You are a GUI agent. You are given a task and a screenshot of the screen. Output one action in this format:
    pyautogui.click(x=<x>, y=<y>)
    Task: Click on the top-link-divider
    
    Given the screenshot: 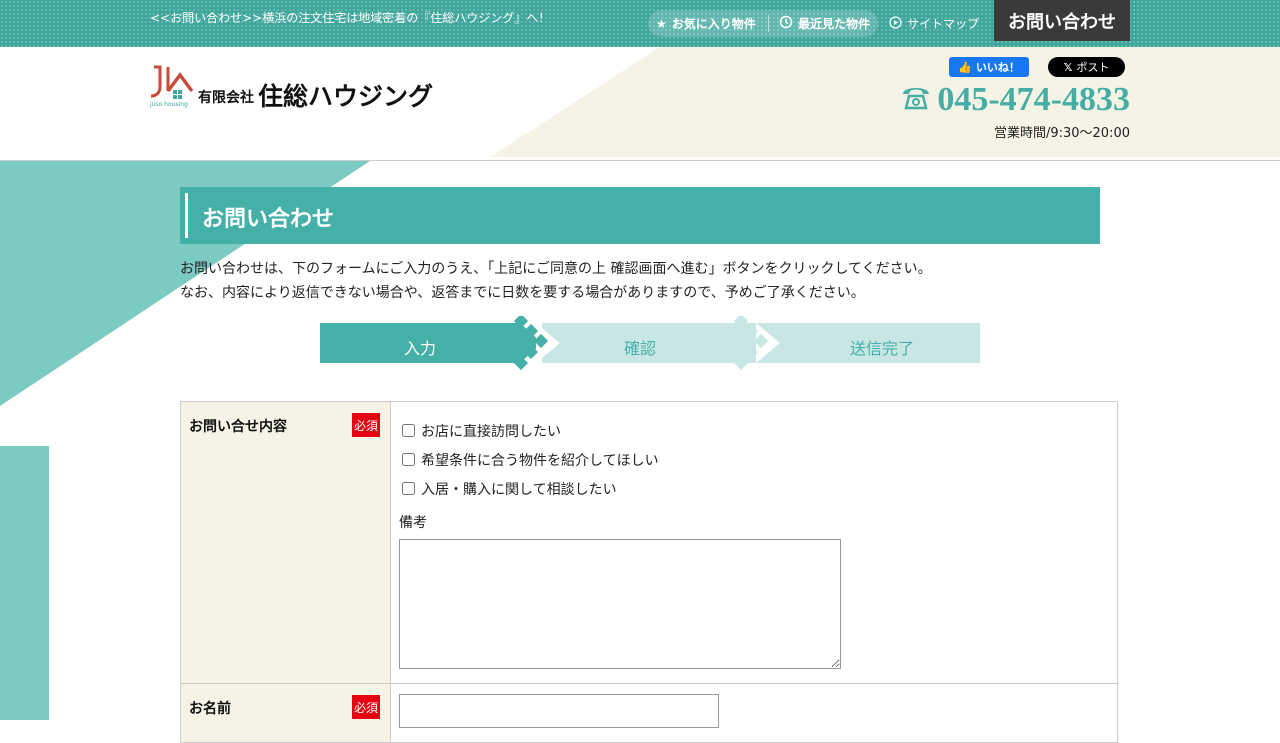 What is the action you would take?
    pyautogui.click(x=768, y=23)
    